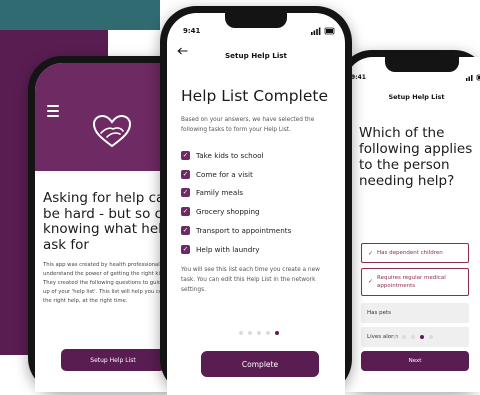  What do you see at coordinates (53, 112) in the screenshot?
I see `hamburger-icon` at bounding box center [53, 112].